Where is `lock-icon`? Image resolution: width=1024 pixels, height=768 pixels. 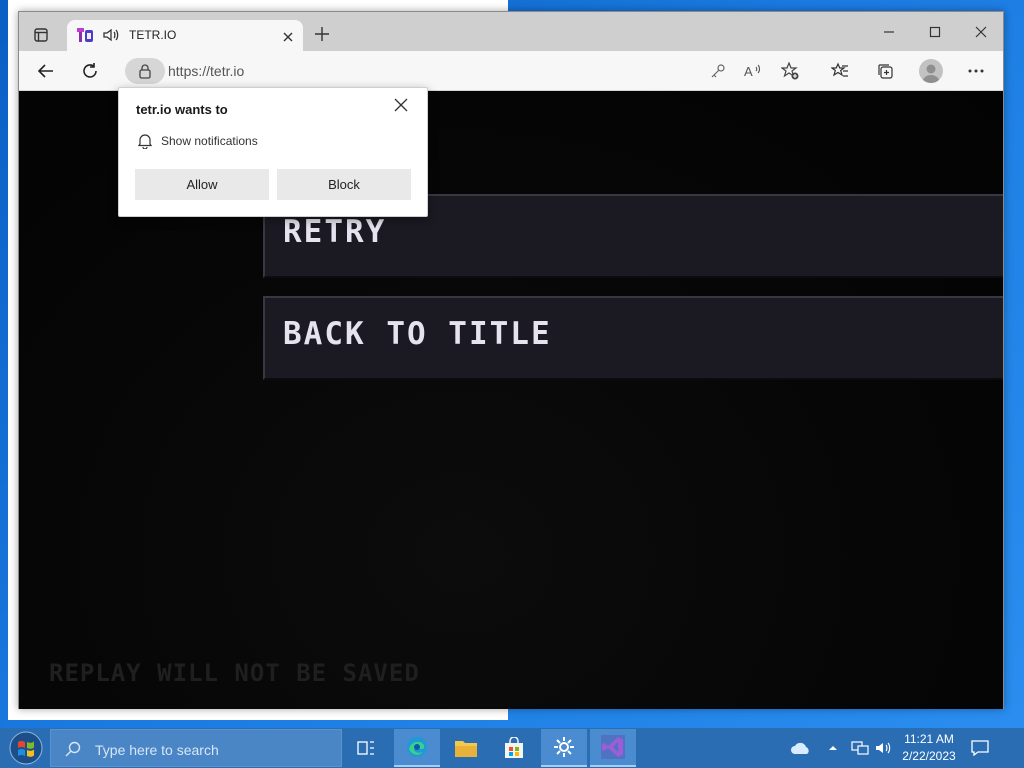 lock-icon is located at coordinates (145, 71).